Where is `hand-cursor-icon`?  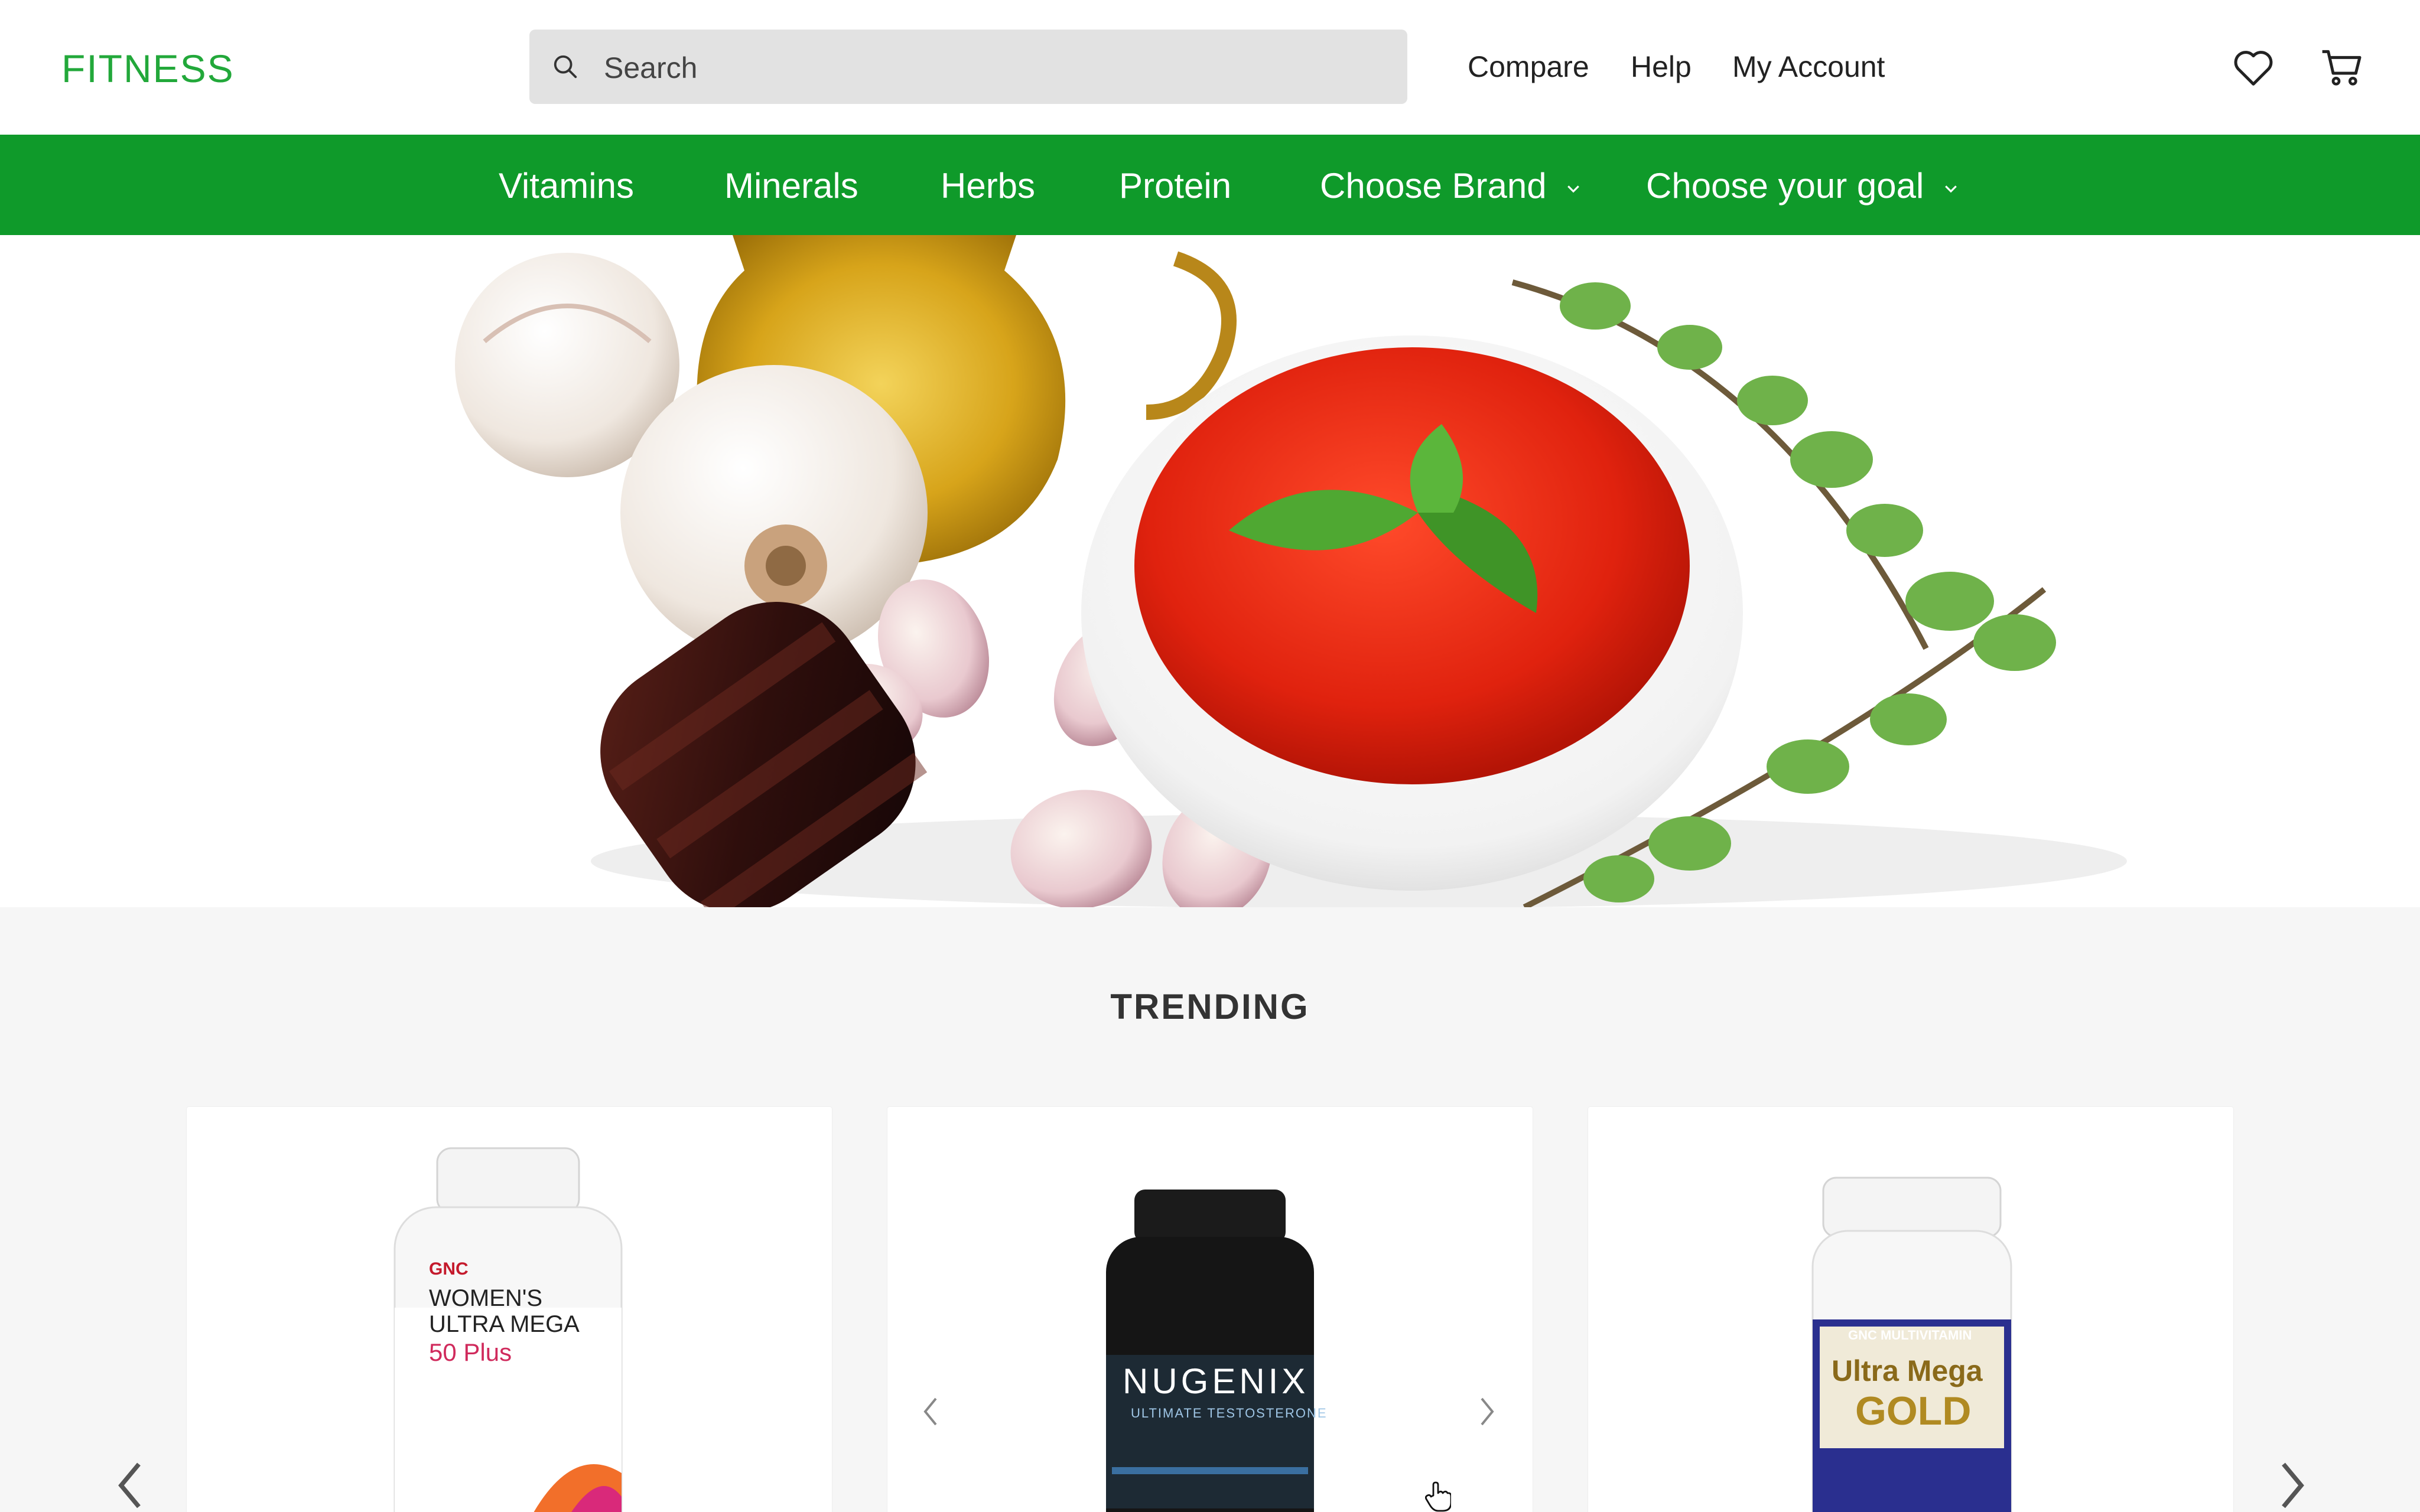
hand-cursor-icon is located at coordinates (1438, 1496).